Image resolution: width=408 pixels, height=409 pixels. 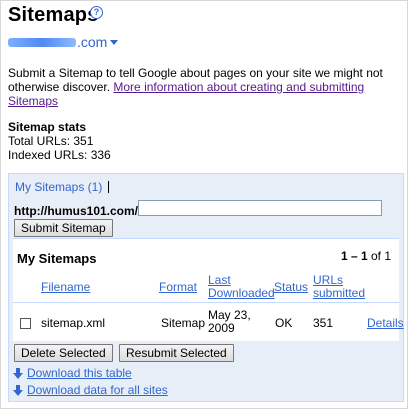 I want to click on delete-selected-button: Delete Selected, so click(x=63, y=353).